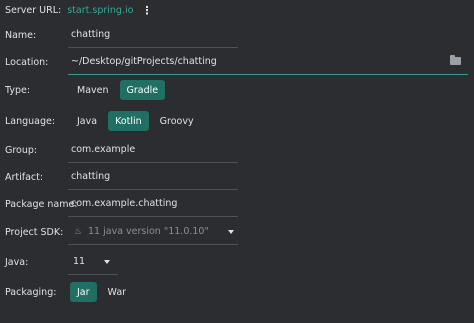 This screenshot has width=474, height=323. What do you see at coordinates (237, 292) in the screenshot?
I see `packaging-row: Packaging: Jar War` at bounding box center [237, 292].